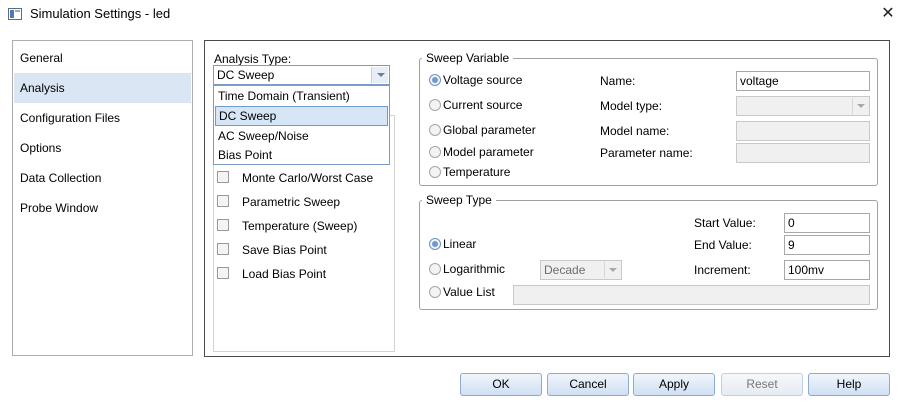  What do you see at coordinates (223, 273) in the screenshot?
I see `load-bias-point-checkbox` at bounding box center [223, 273].